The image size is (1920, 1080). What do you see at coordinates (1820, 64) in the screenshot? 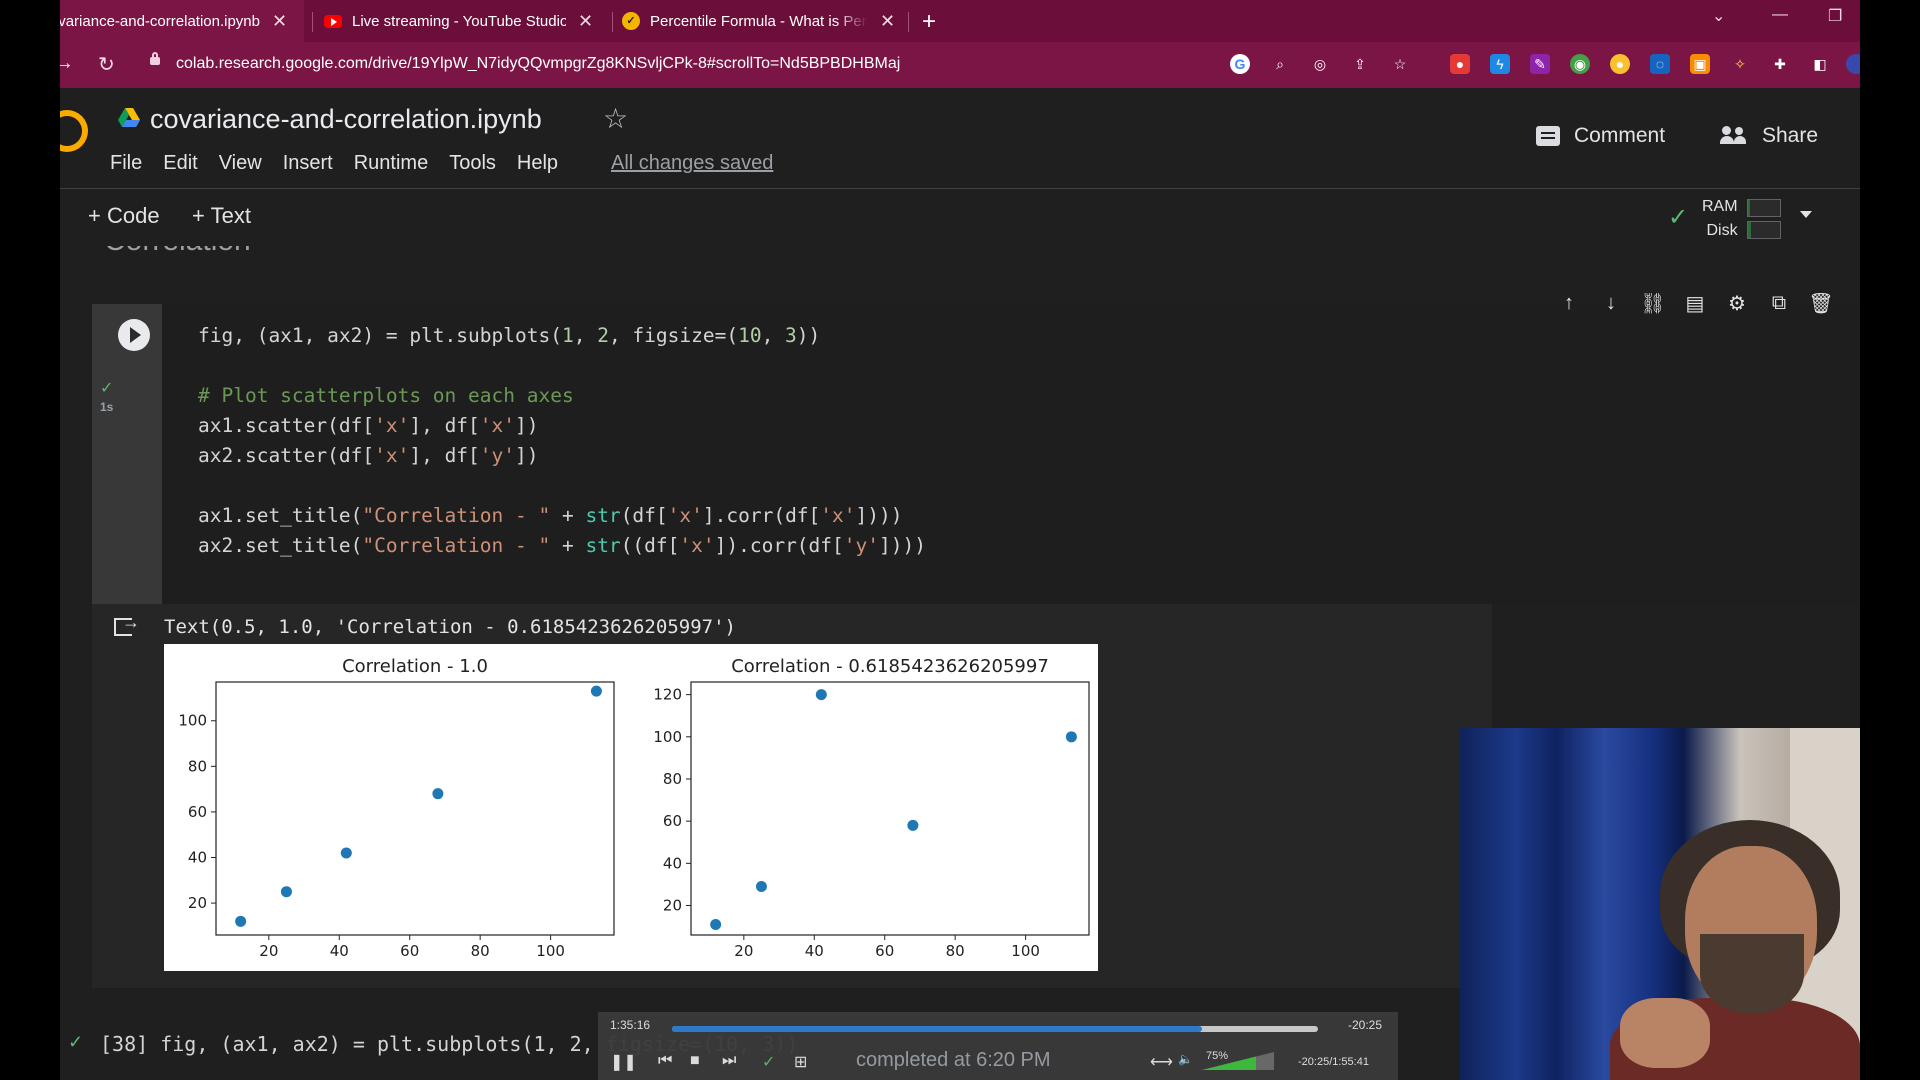
I see `side-panel-icon: ◧` at bounding box center [1820, 64].